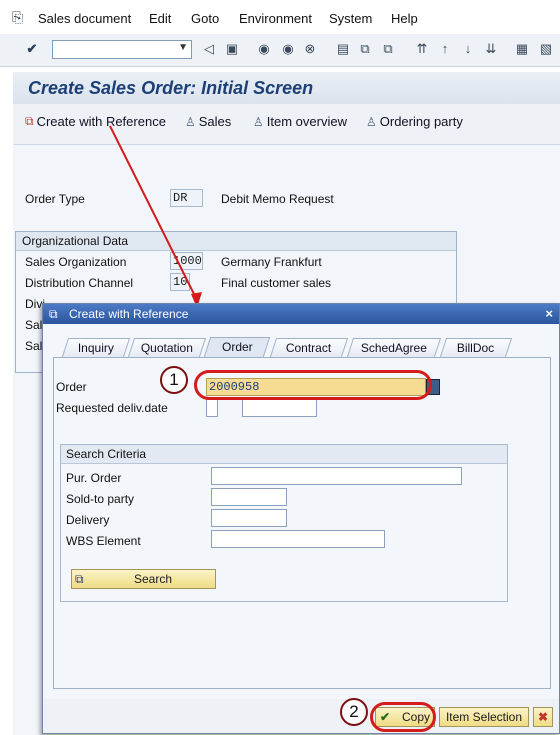  What do you see at coordinates (249, 518) in the screenshot?
I see `delivery-field` at bounding box center [249, 518].